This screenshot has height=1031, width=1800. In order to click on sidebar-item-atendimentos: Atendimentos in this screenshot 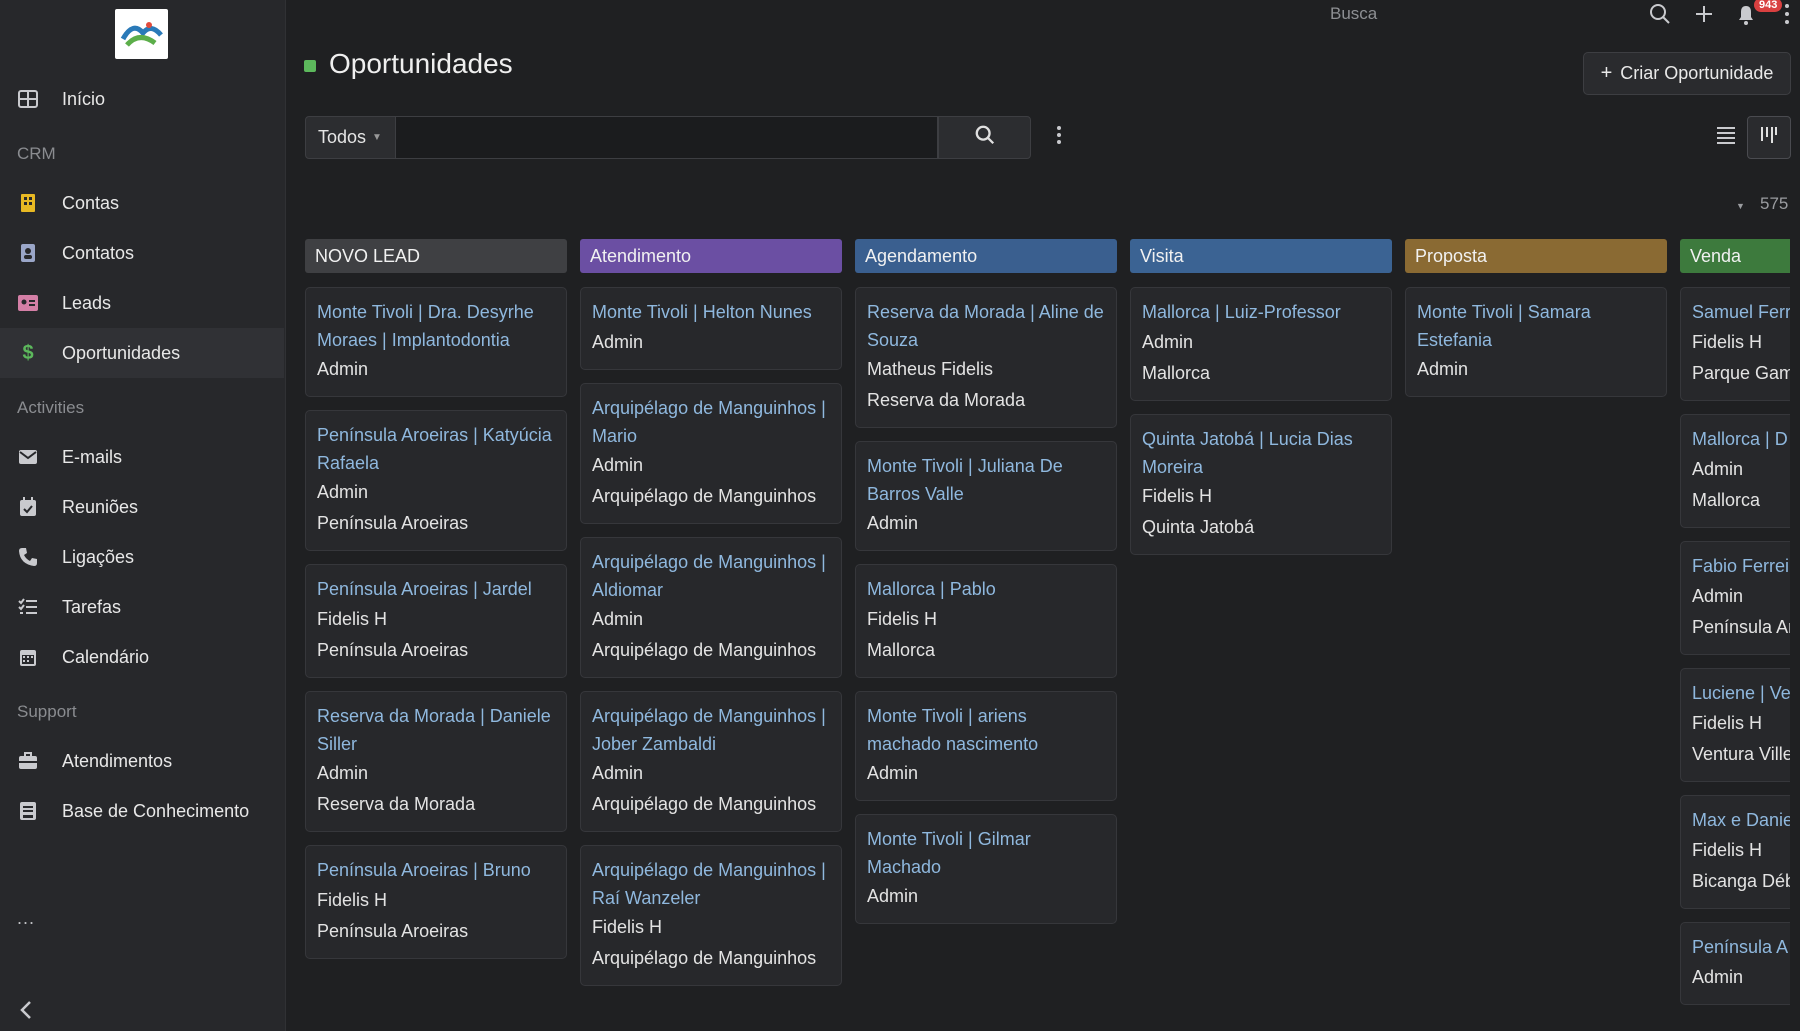, I will do `click(142, 761)`.